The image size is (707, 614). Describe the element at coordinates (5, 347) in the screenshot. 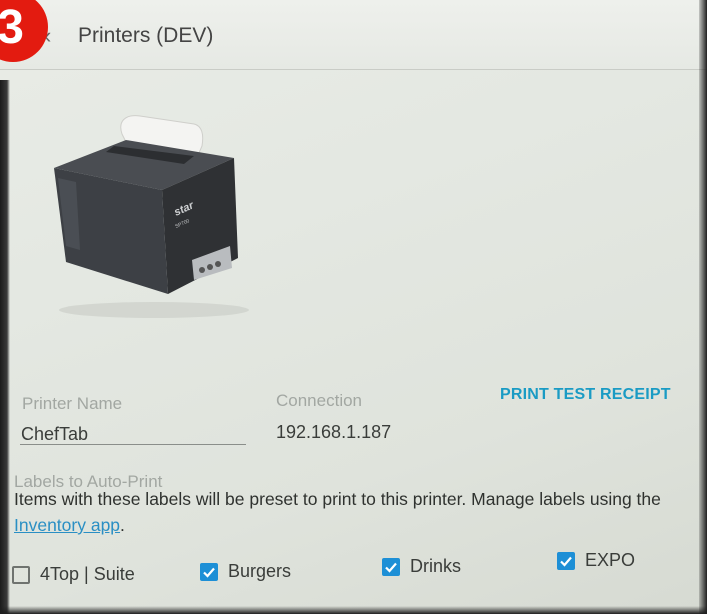

I see `screen-bezel-left` at that location.